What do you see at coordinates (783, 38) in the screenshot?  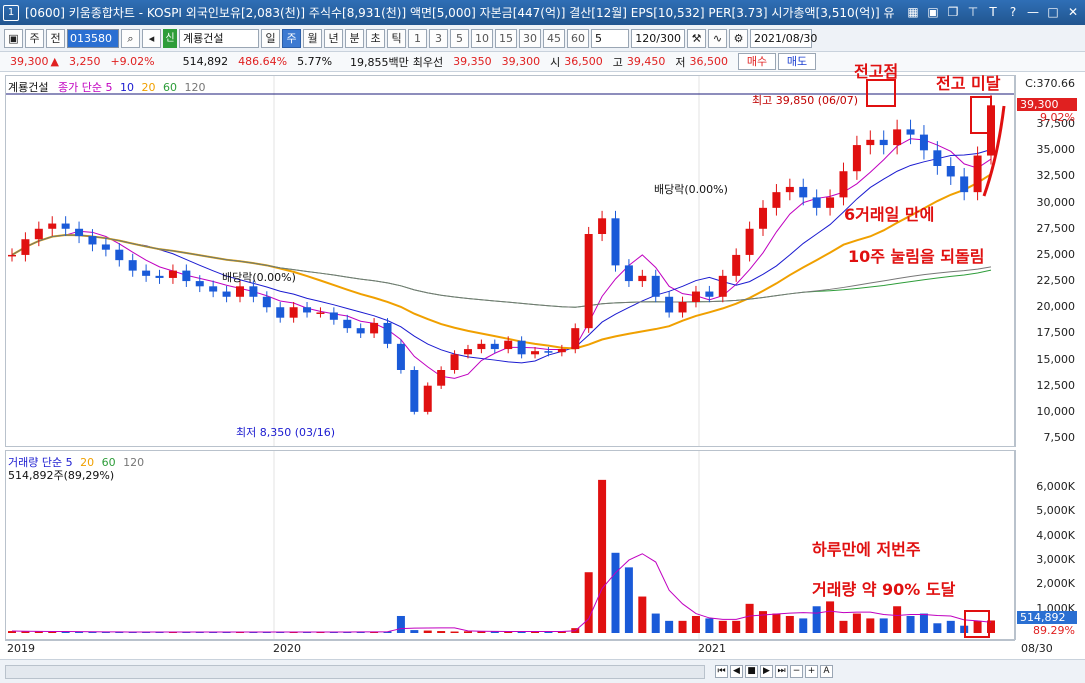 I see `date-field: 2021/08/30` at bounding box center [783, 38].